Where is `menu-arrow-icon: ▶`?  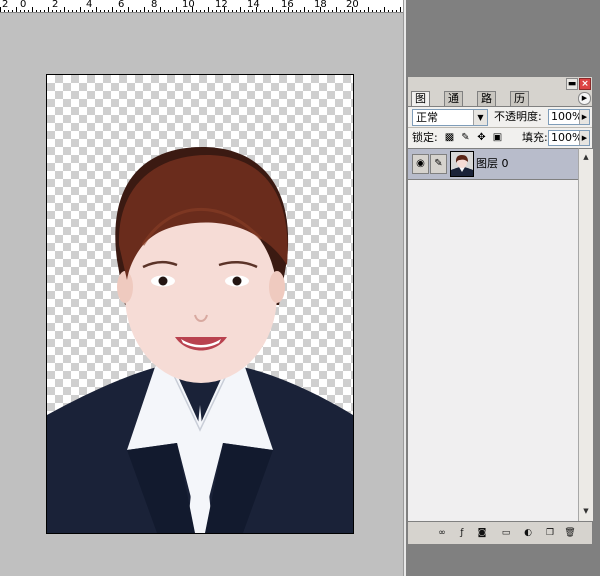 menu-arrow-icon: ▶ is located at coordinates (584, 98).